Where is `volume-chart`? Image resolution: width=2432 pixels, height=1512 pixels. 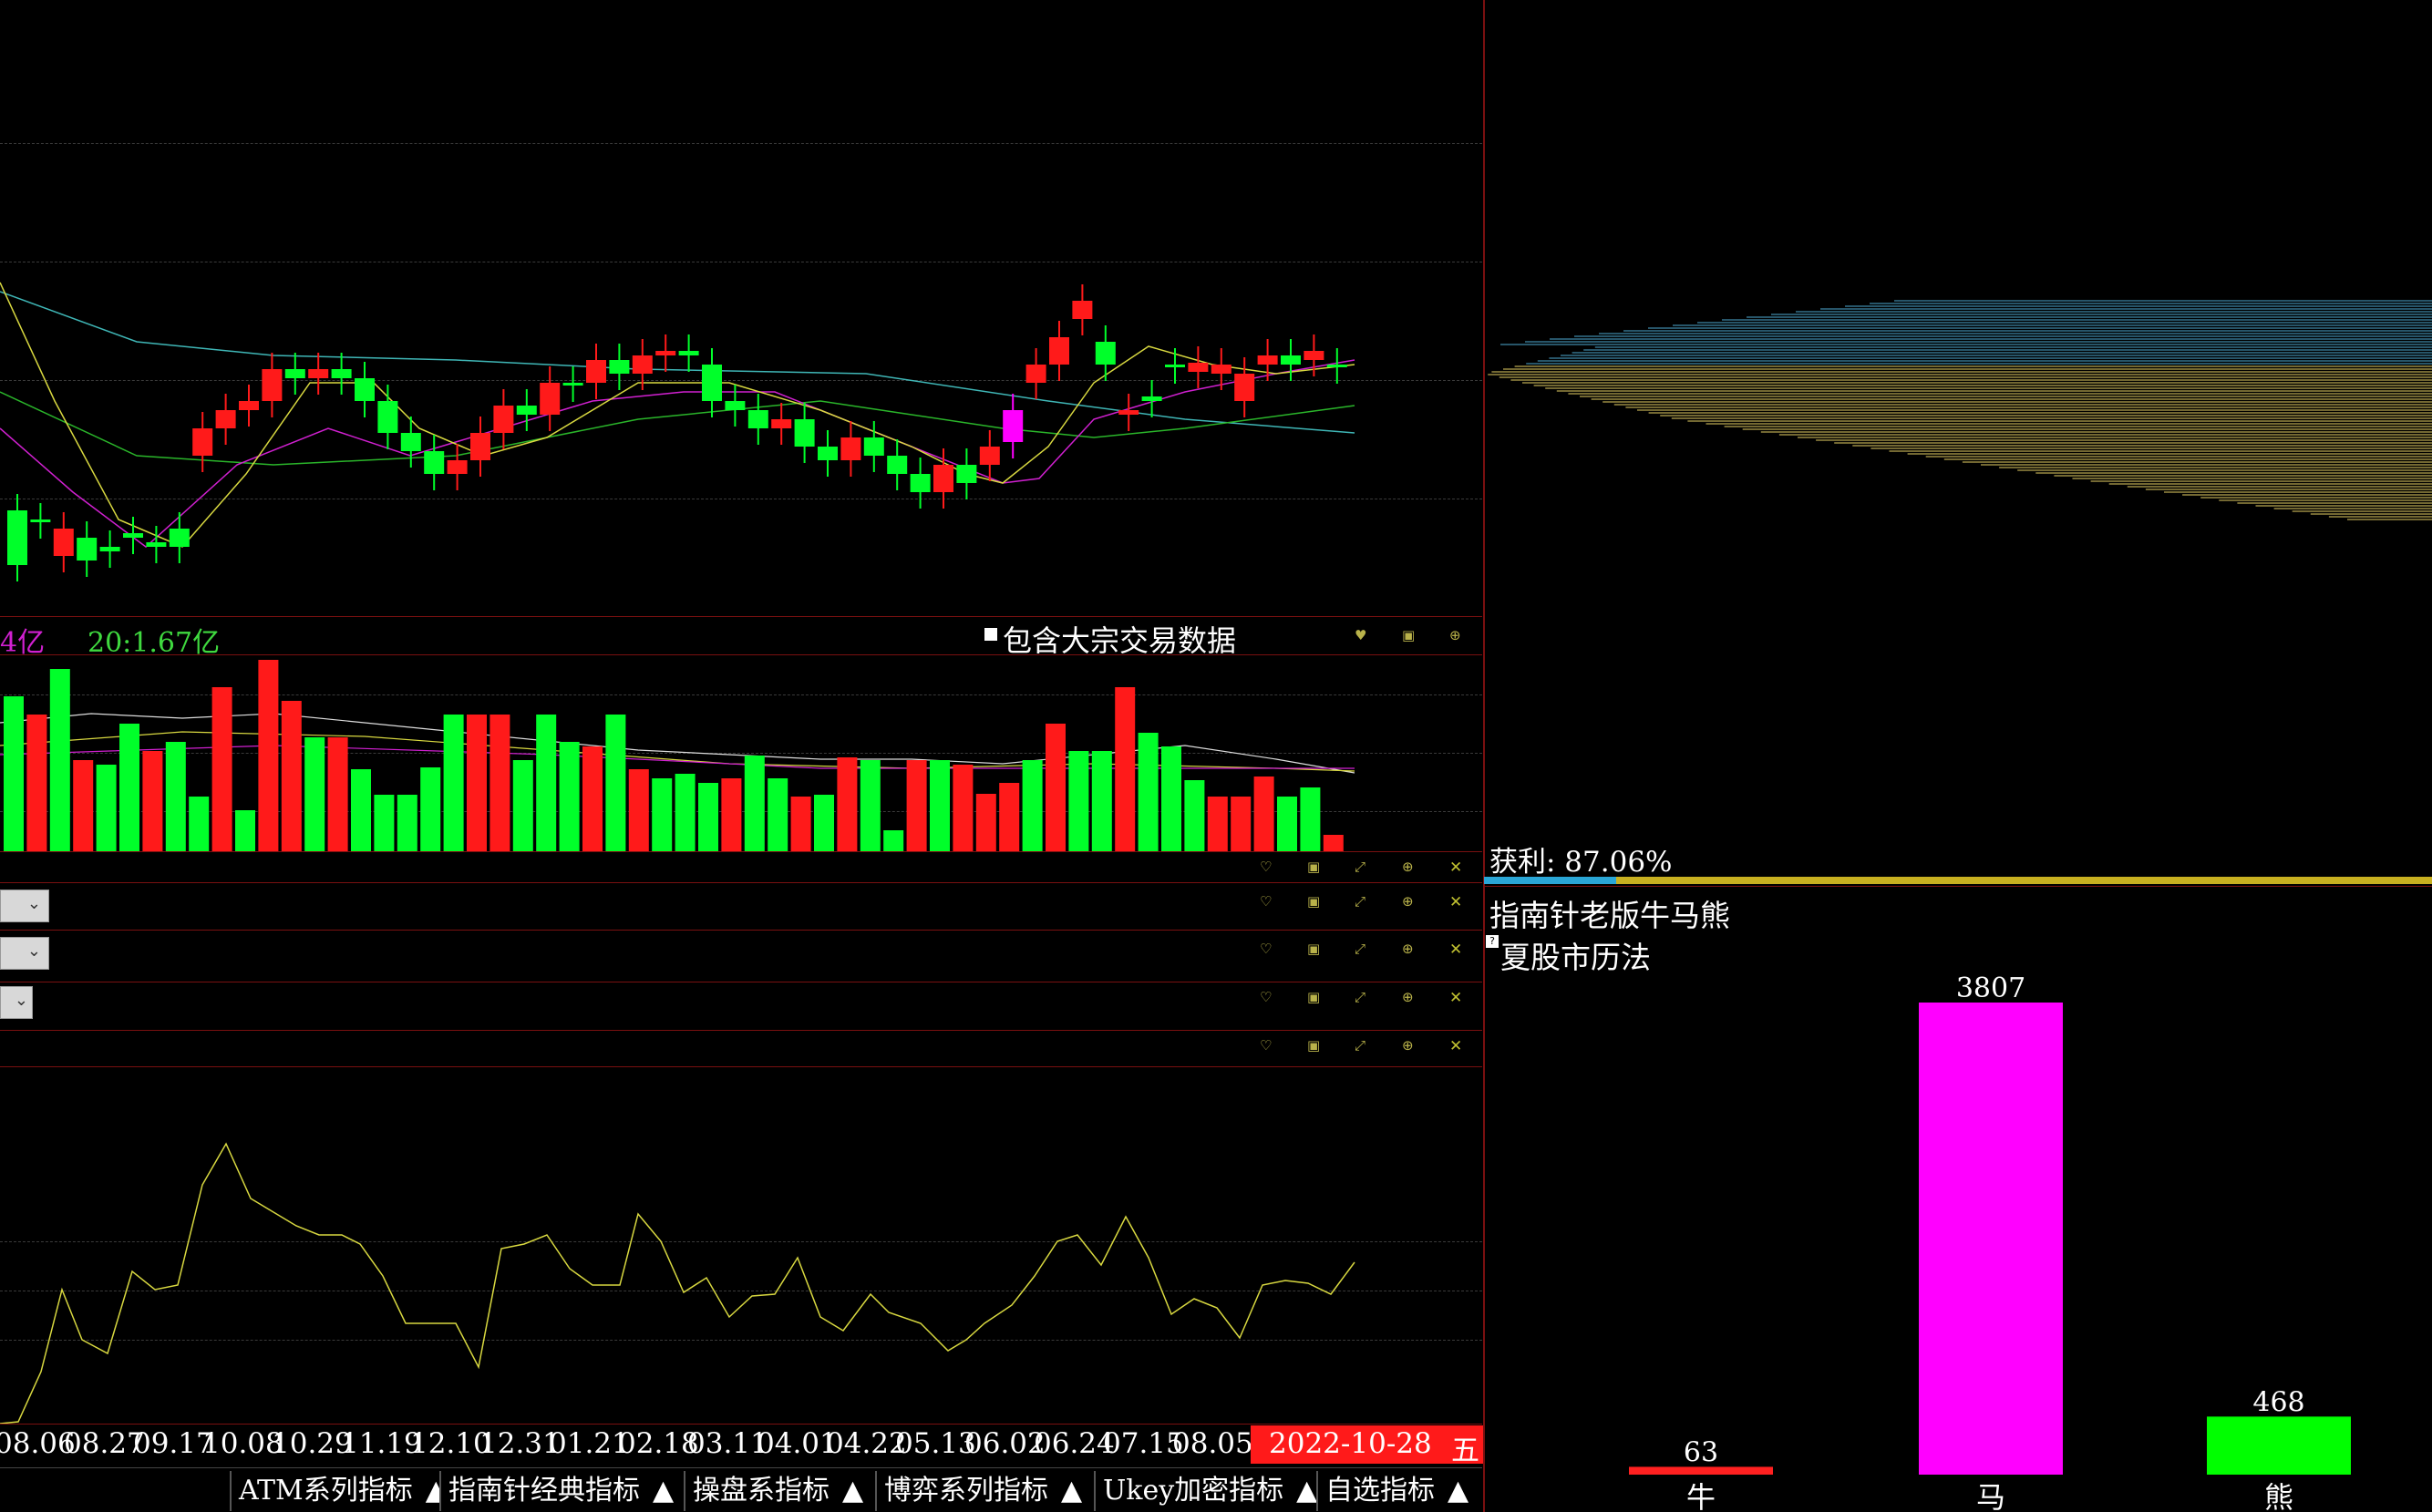
volume-chart is located at coordinates (741, 752).